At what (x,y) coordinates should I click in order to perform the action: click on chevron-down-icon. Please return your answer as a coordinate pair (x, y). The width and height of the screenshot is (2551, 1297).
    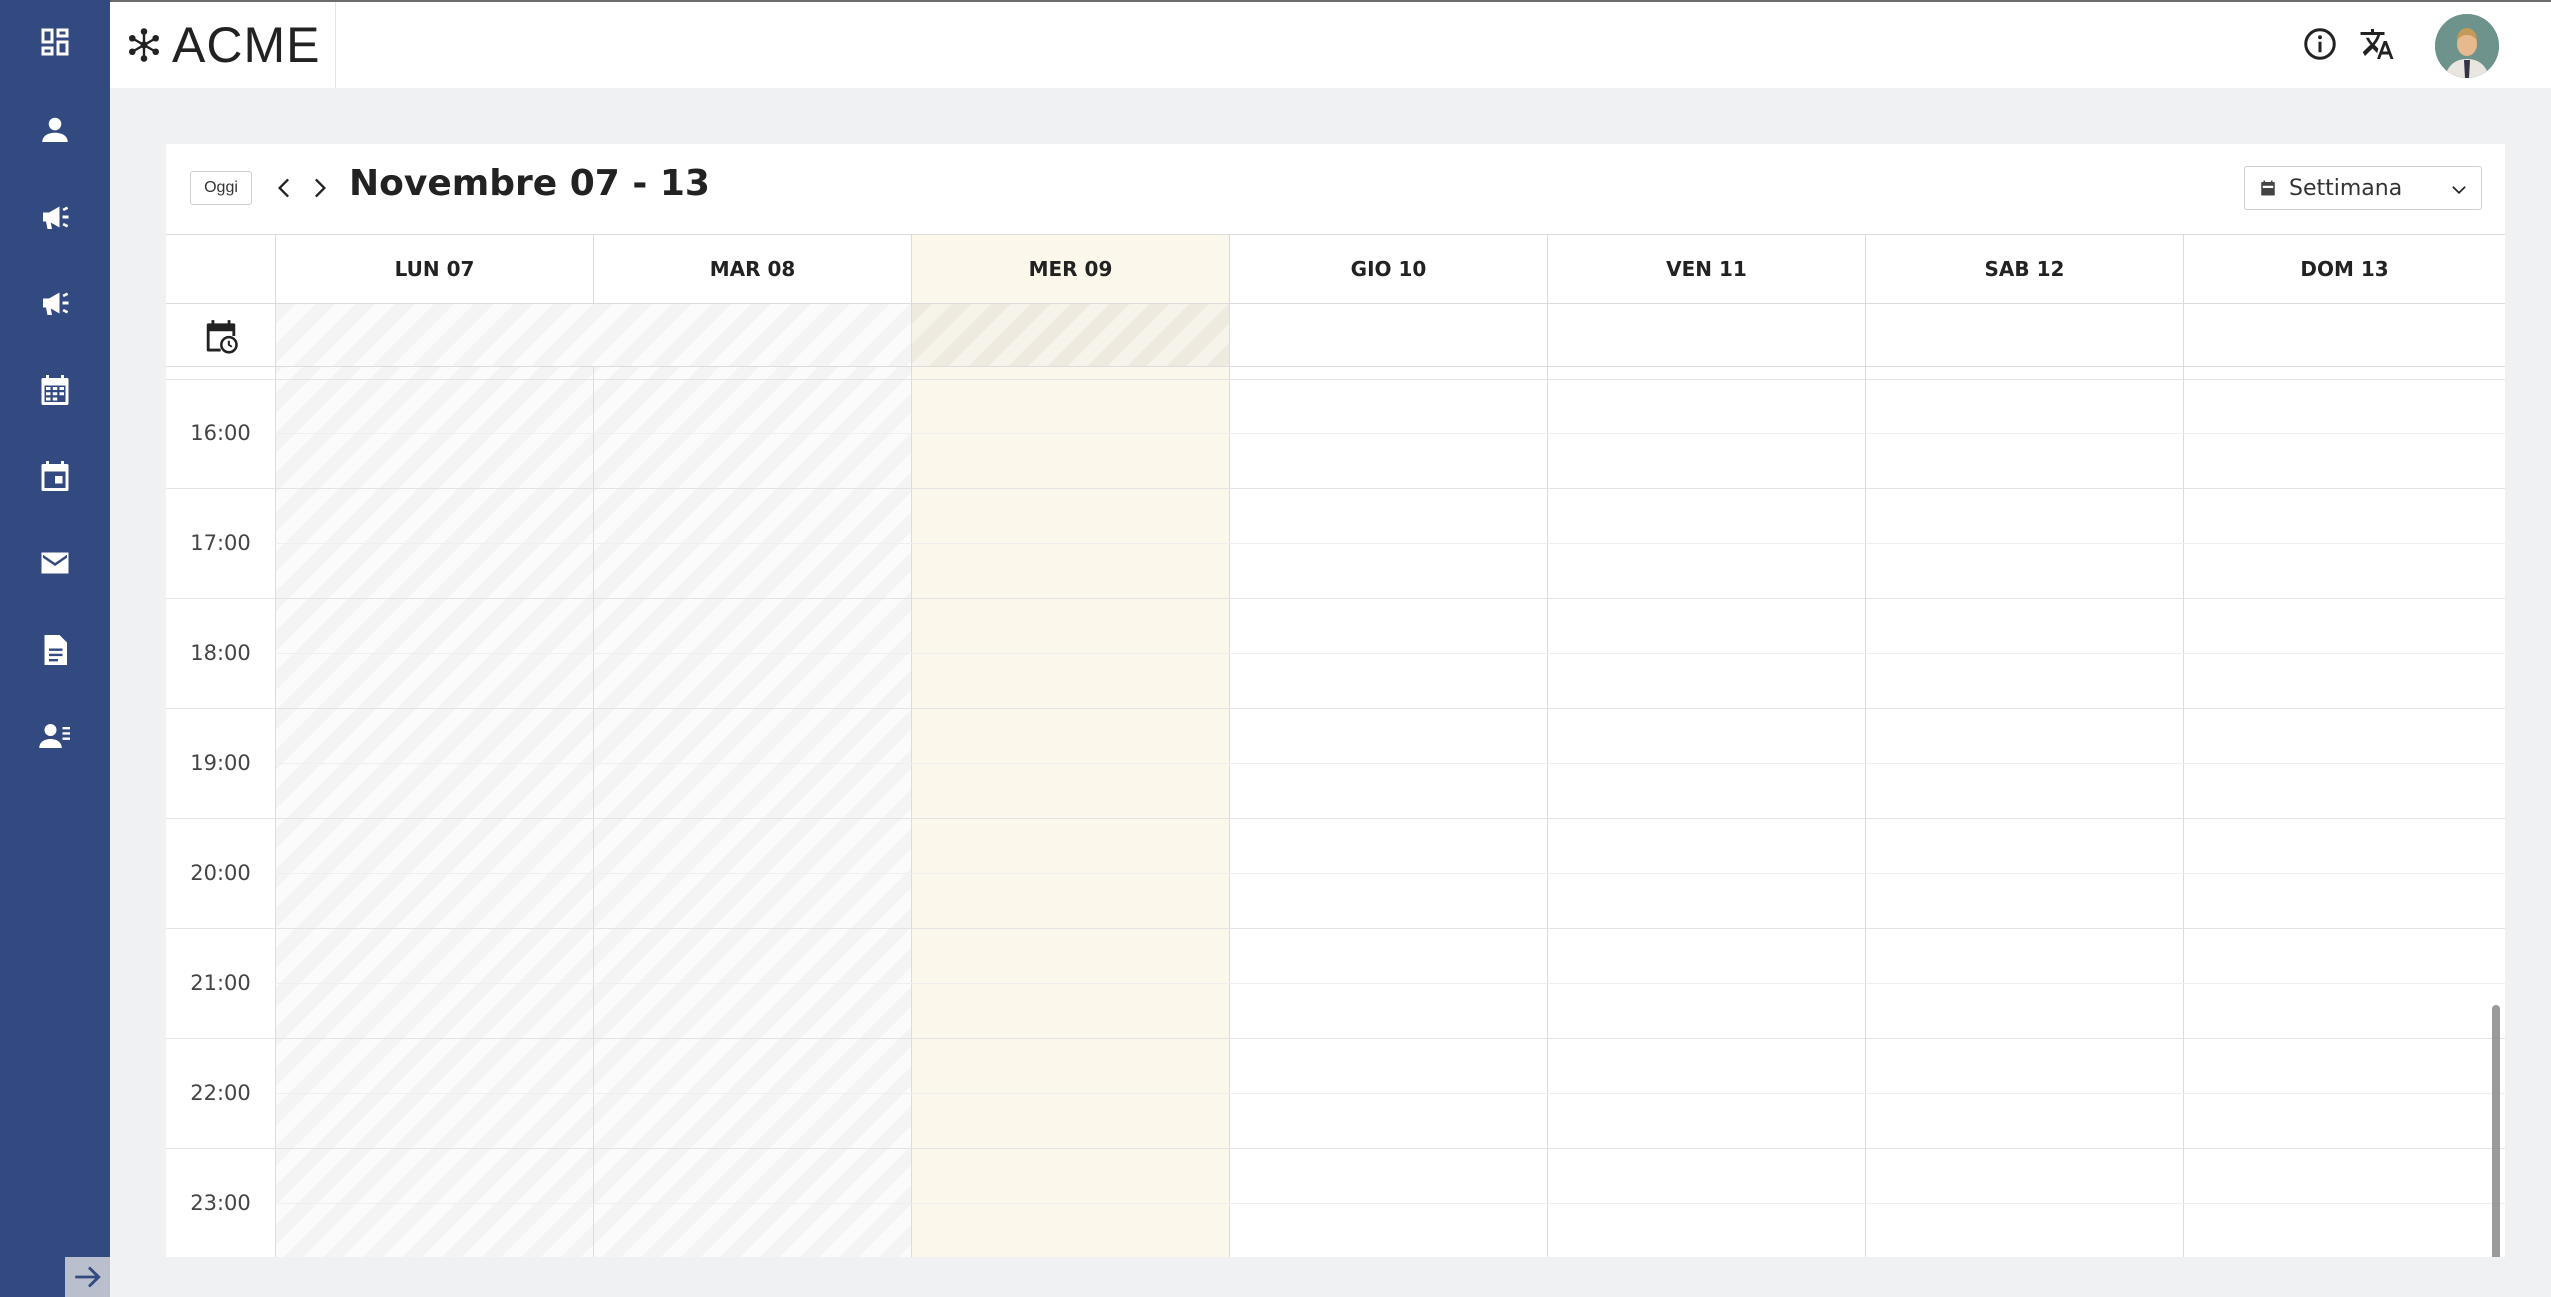
    Looking at the image, I should click on (2459, 190).